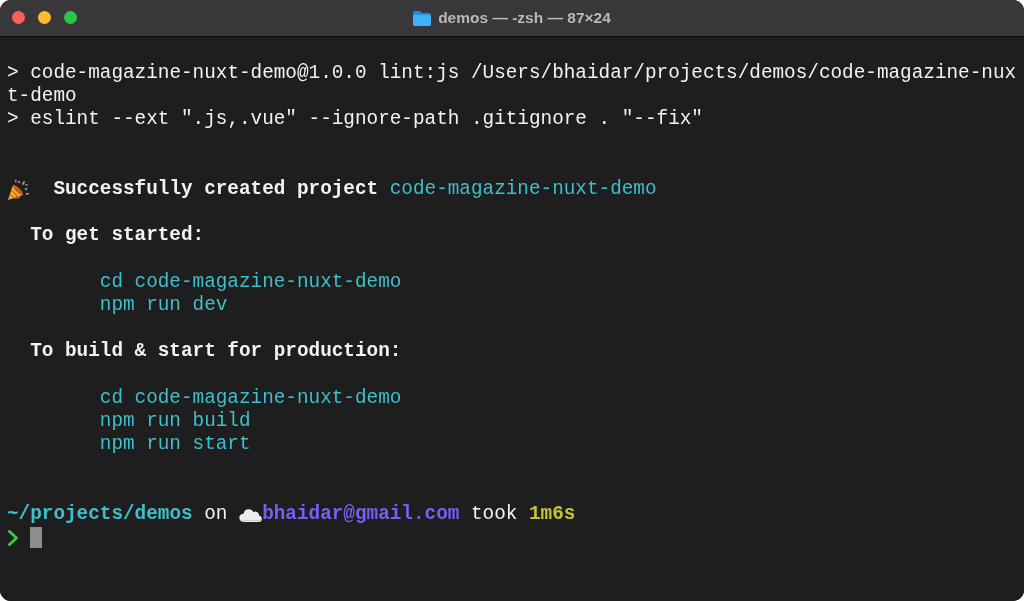  What do you see at coordinates (216, 190) in the screenshot?
I see `success-message: Successfully created project` at bounding box center [216, 190].